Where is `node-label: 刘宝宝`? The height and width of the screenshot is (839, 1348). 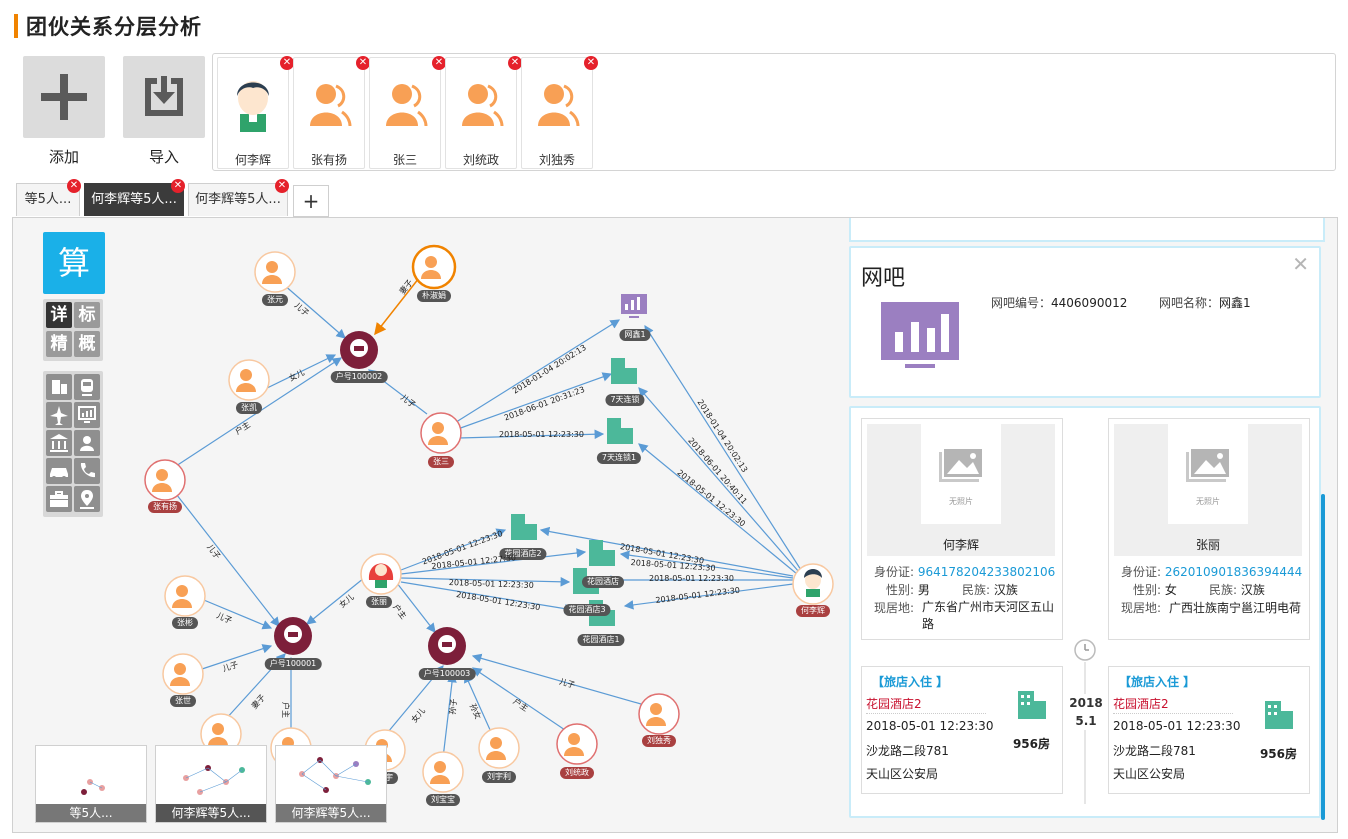 node-label: 刘宝宝 is located at coordinates (443, 800).